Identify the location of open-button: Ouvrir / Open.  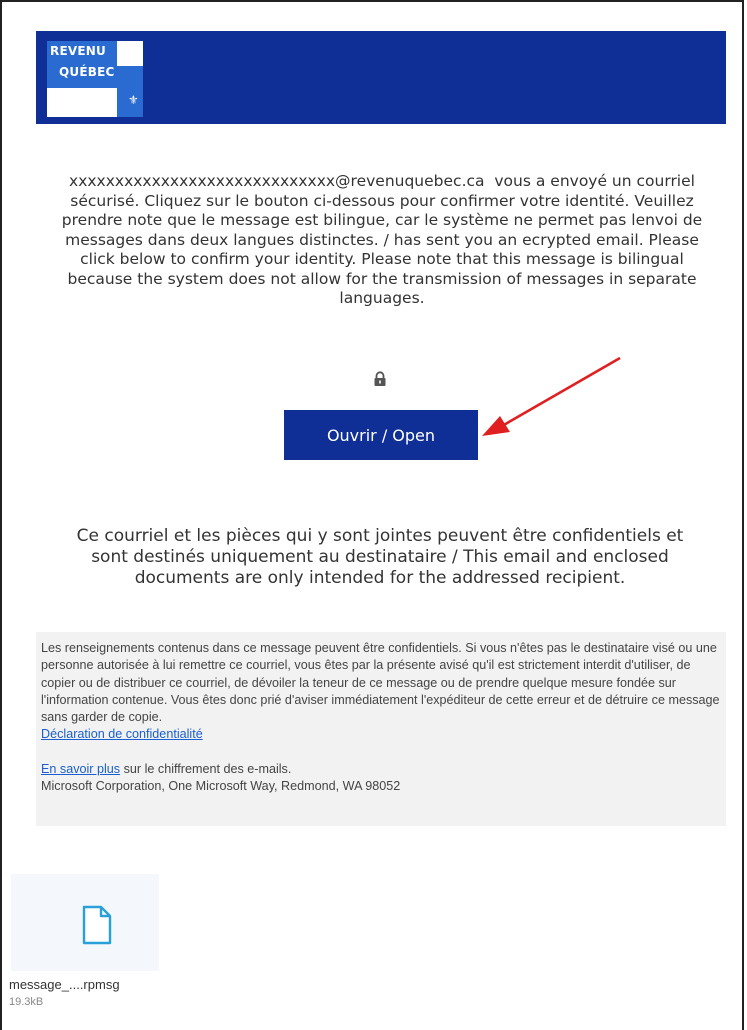
(381, 435).